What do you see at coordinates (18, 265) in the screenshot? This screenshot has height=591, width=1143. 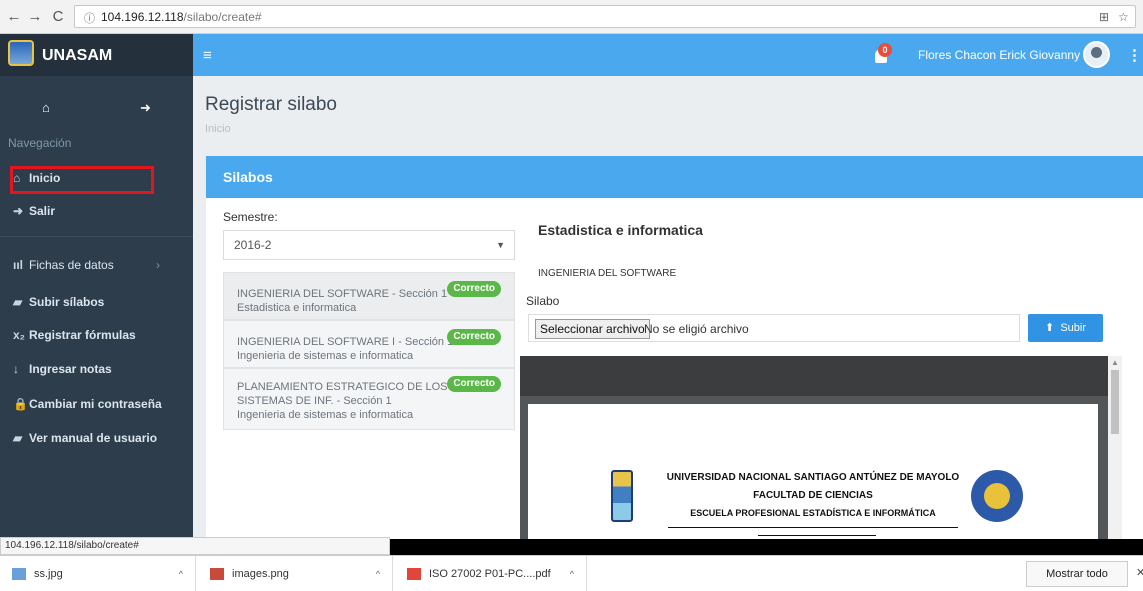 I see `bar-chart-icon: ııl` at bounding box center [18, 265].